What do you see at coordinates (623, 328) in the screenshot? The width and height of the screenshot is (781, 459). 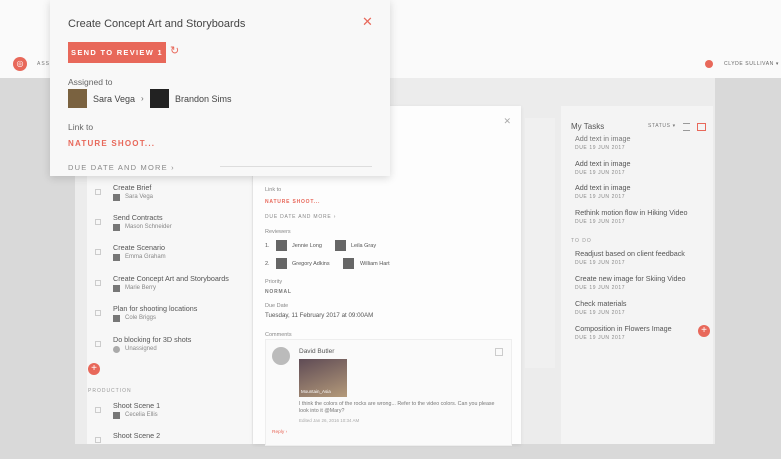 I see `my-task-title: Composition in Flowers Image` at bounding box center [623, 328].